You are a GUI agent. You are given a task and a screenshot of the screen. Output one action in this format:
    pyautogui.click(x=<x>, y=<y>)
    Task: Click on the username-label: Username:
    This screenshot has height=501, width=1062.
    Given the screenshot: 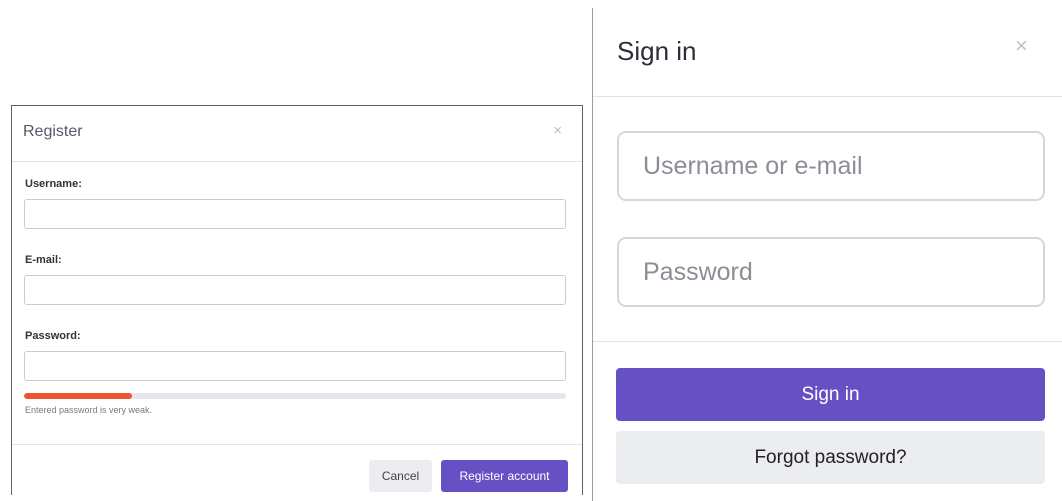 What is the action you would take?
    pyautogui.click(x=53, y=184)
    